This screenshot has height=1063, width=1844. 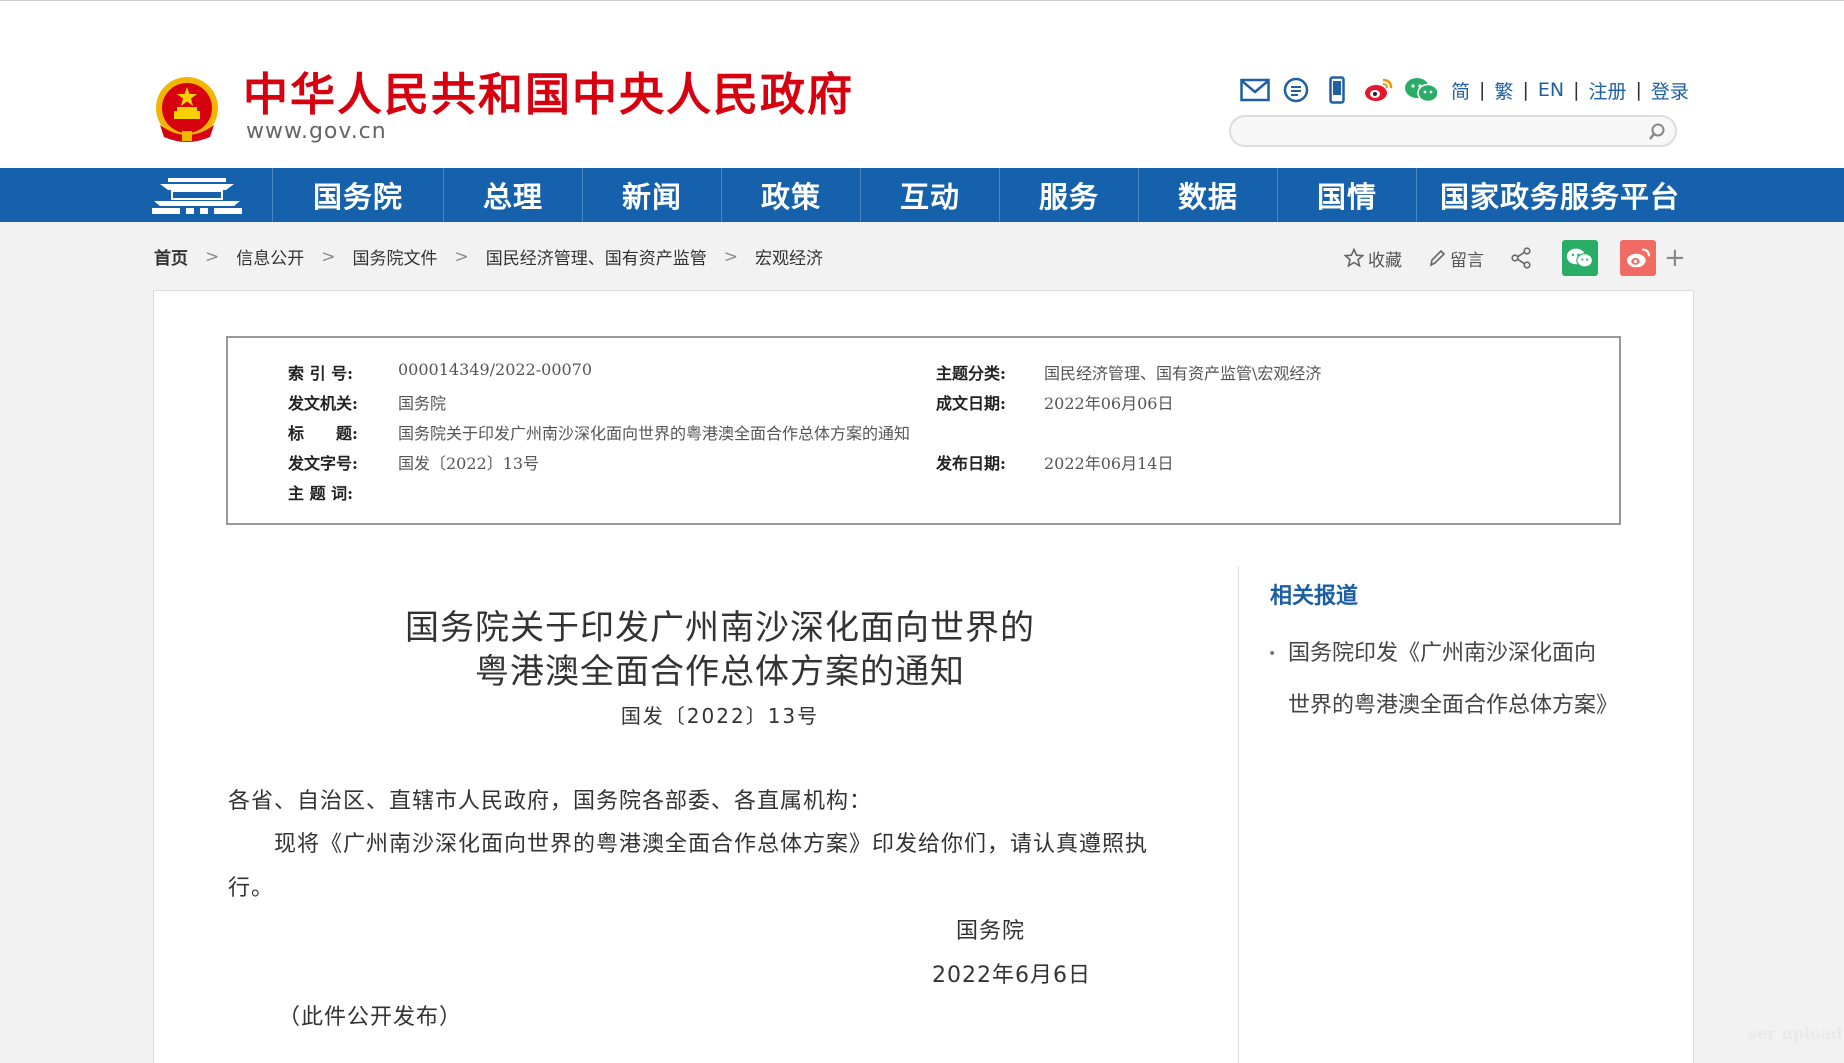 I want to click on breadcrumb-home: 首页, so click(x=171, y=256).